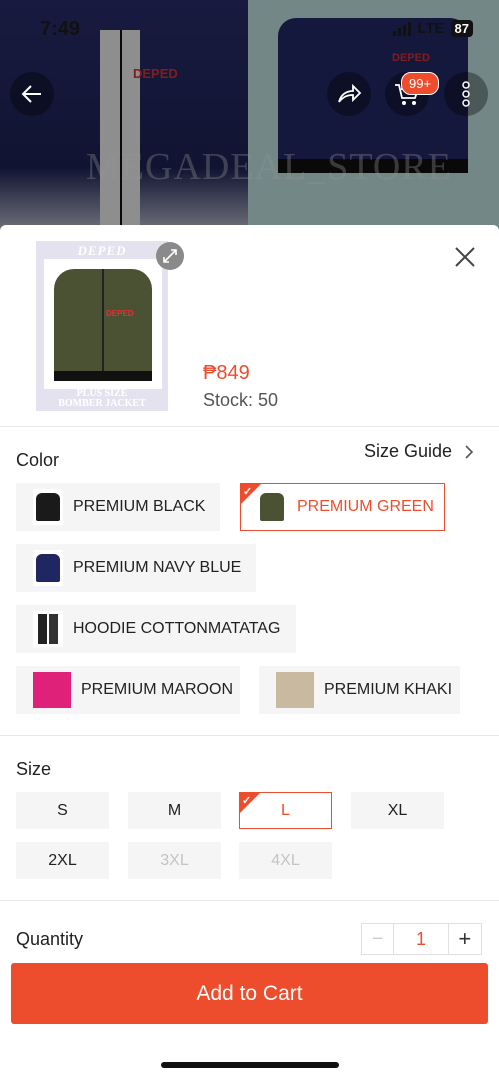  Describe the element at coordinates (50, 939) in the screenshot. I see `quantity-label: Quantity` at that location.